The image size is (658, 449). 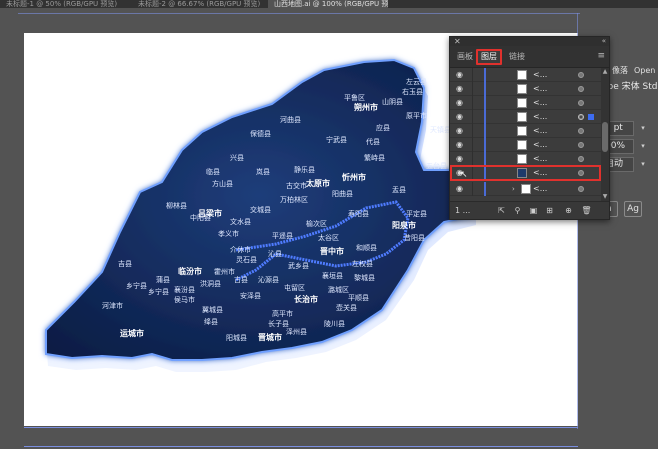 I want to click on new-sublayer-icon: ⊞, so click(x=549, y=210).